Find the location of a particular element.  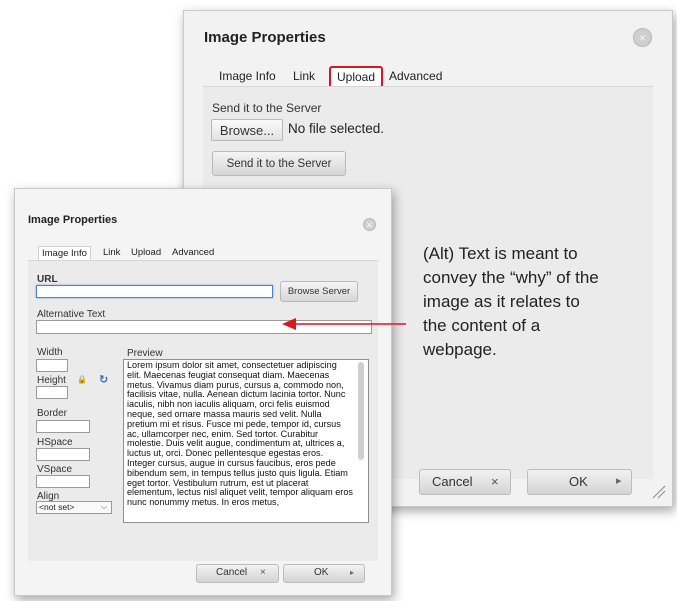

height-label: Height is located at coordinates (51, 380).